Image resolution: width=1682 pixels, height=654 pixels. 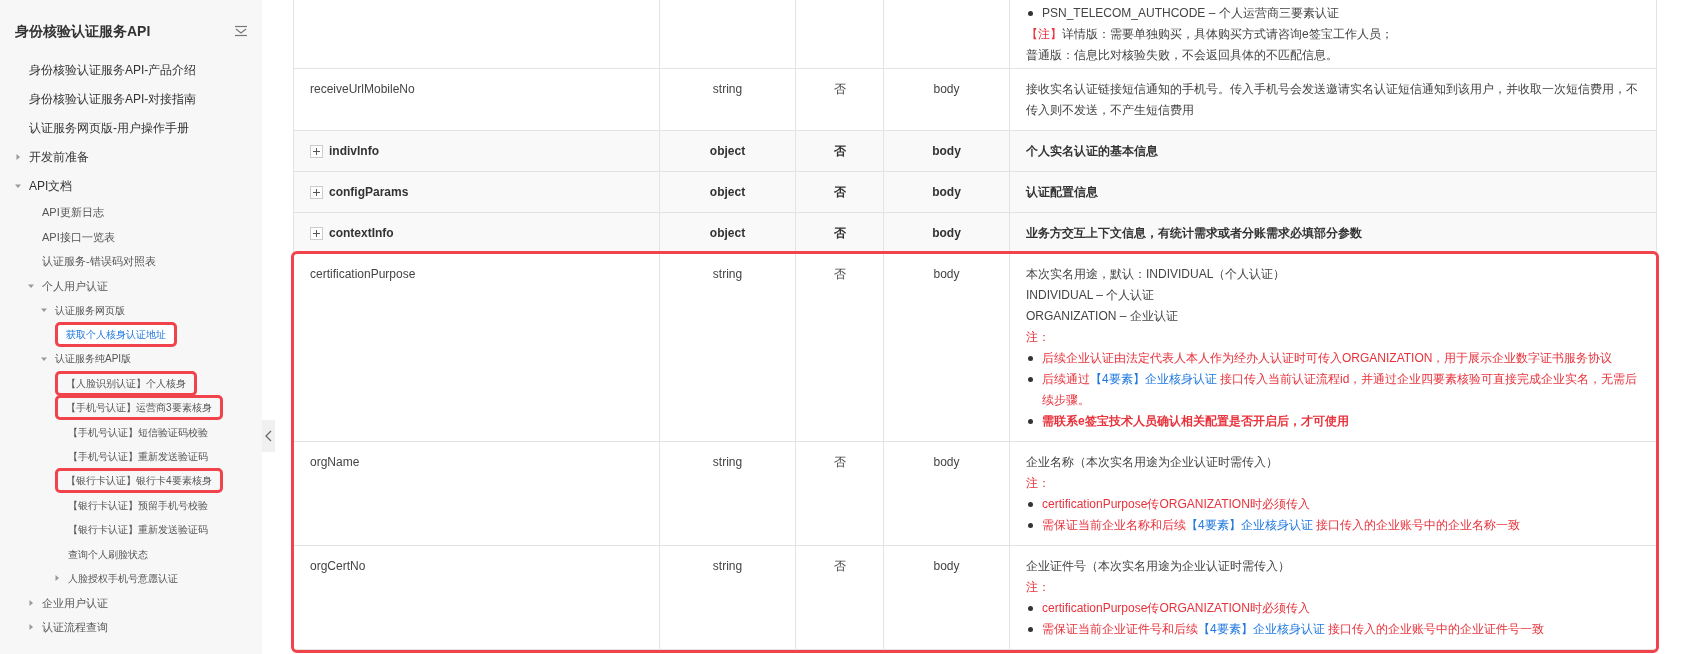 I want to click on sidebar-item: 【手机号认证】重新发送验证码, so click(x=138, y=457).